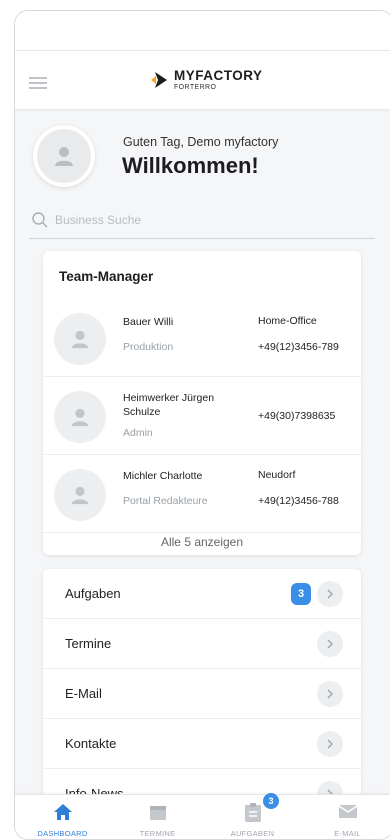  What do you see at coordinates (169, 405) in the screenshot?
I see `member-name: Heimwerker Jürgen Schulze` at bounding box center [169, 405].